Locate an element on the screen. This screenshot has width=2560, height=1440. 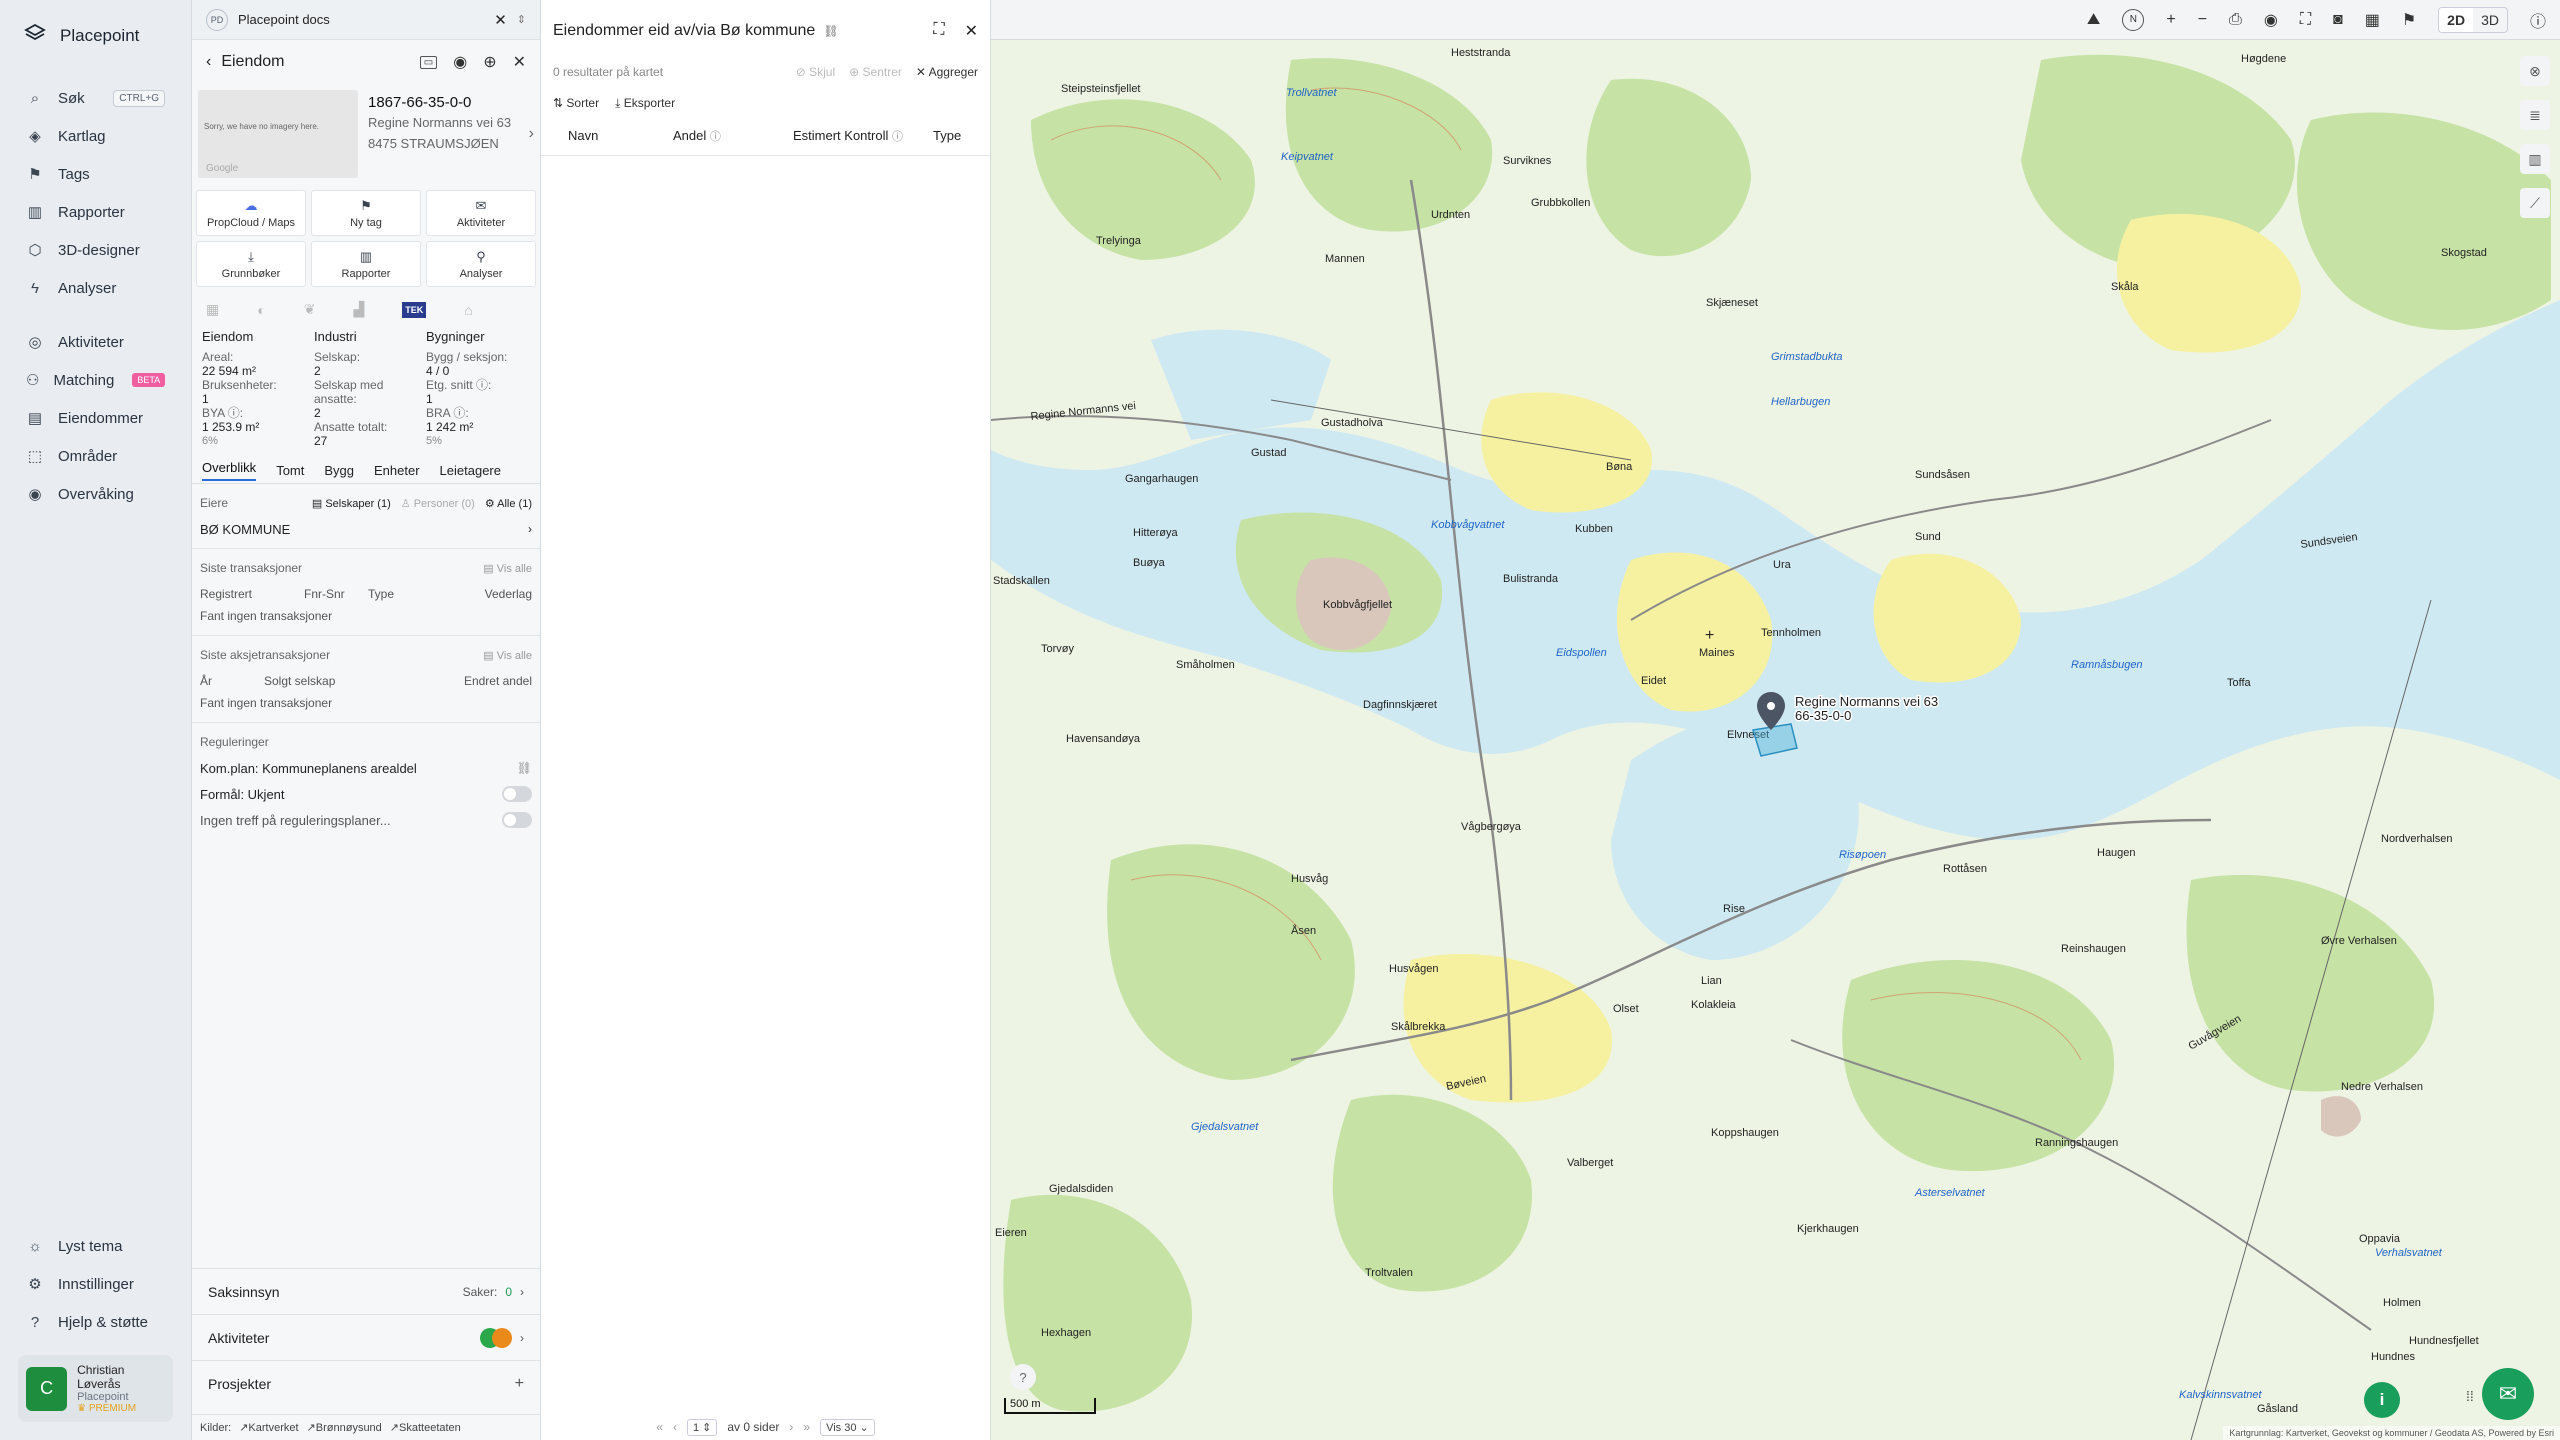
tab-overblikk: Overblikk is located at coordinates (229, 470).